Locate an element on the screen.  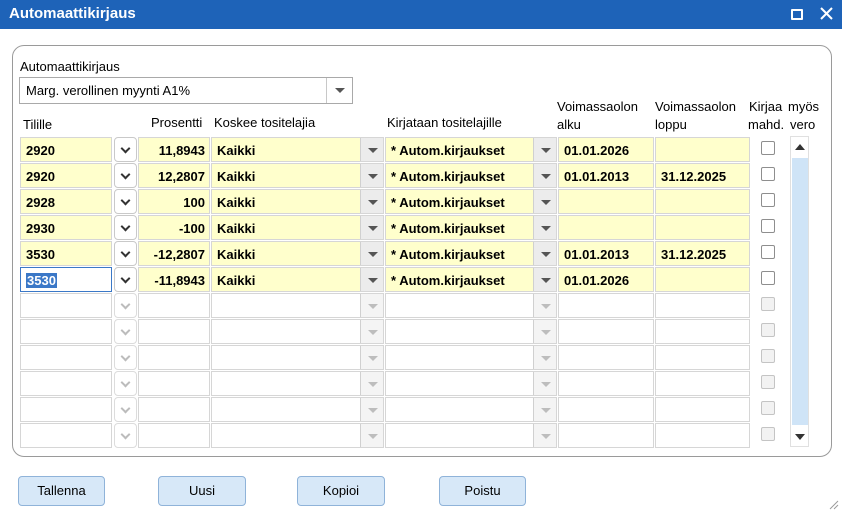
account-cell: 2928 is located at coordinates (66, 201).